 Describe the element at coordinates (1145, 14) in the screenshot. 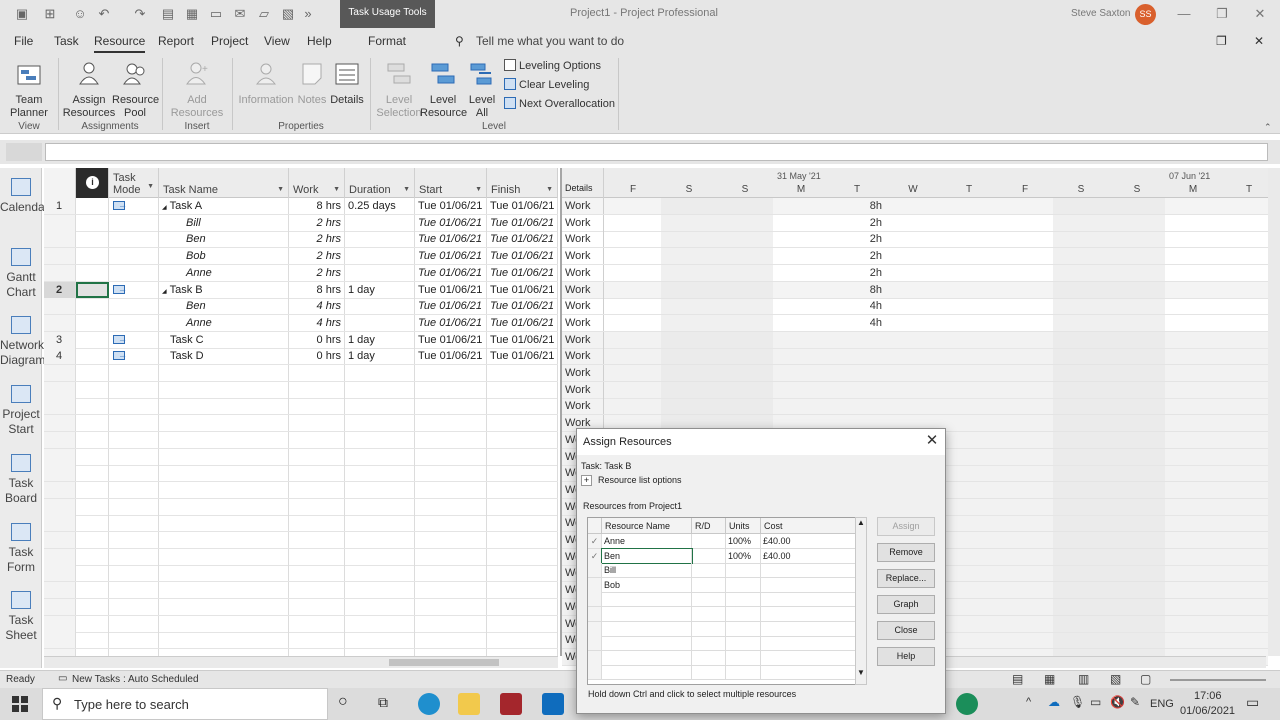

I see `avatar: SS` at that location.